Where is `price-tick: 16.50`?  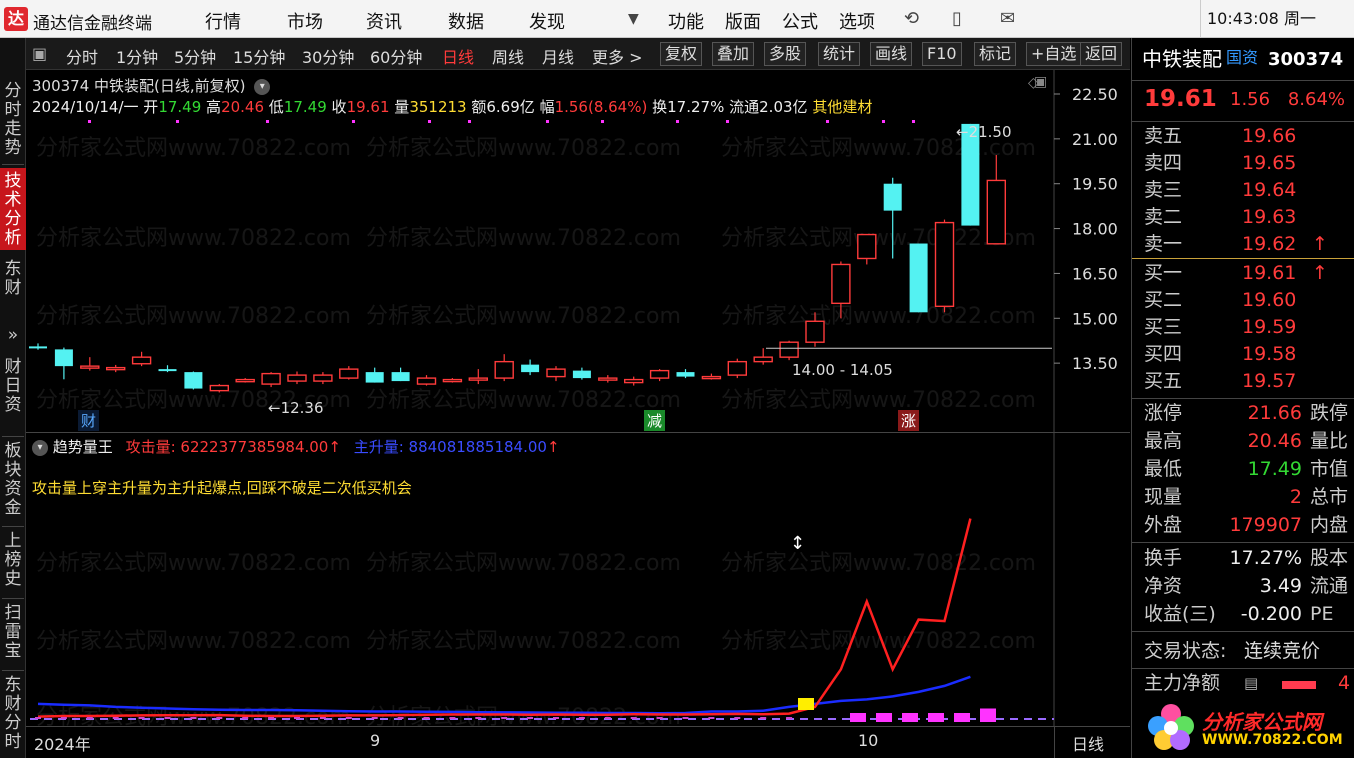 price-tick: 16.50 is located at coordinates (1095, 273).